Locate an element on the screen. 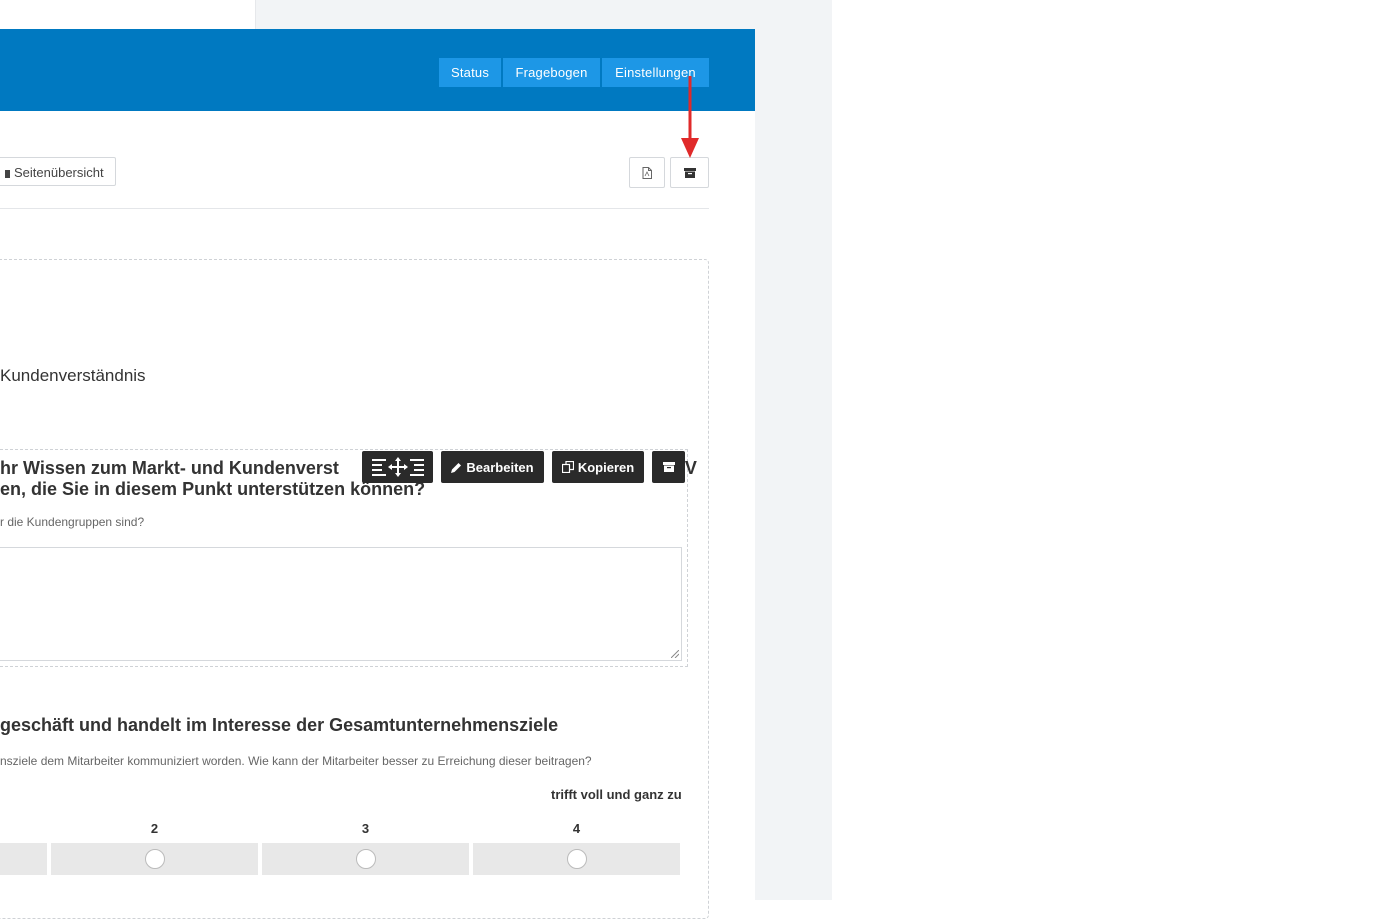 The image size is (1380, 919). pdf-export-button is located at coordinates (647, 172).